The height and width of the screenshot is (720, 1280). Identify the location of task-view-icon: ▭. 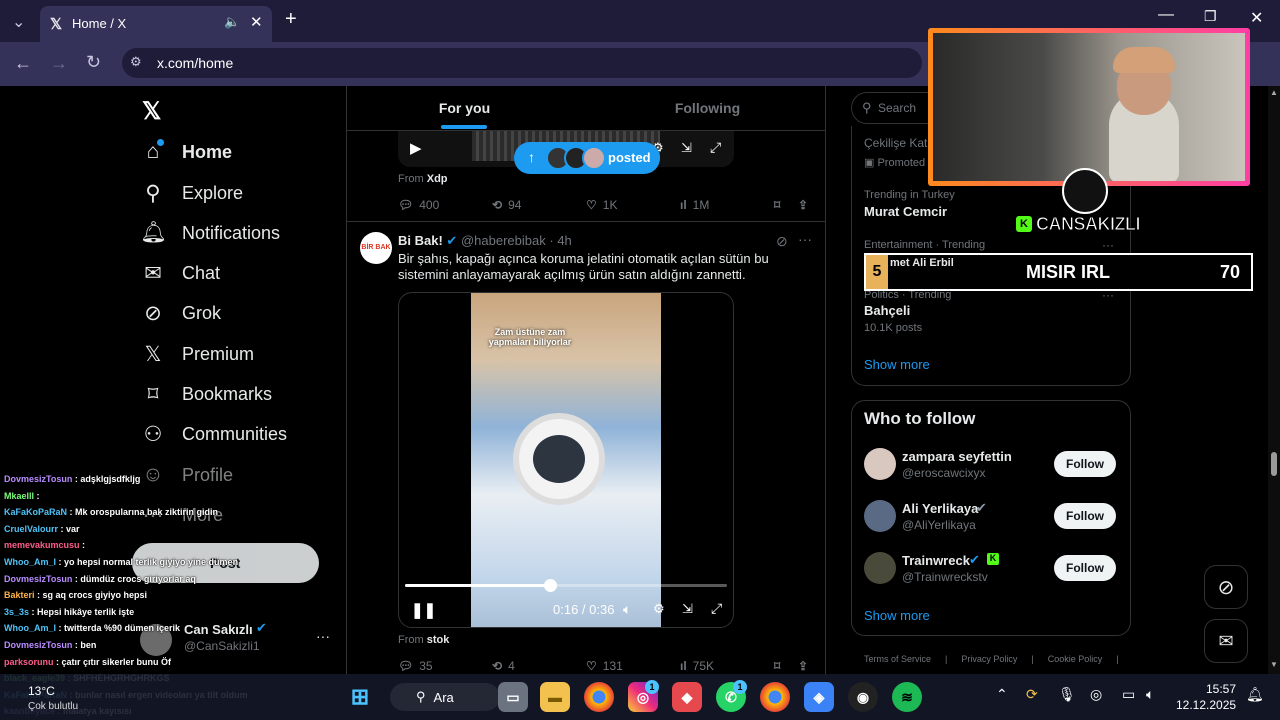
(513, 697).